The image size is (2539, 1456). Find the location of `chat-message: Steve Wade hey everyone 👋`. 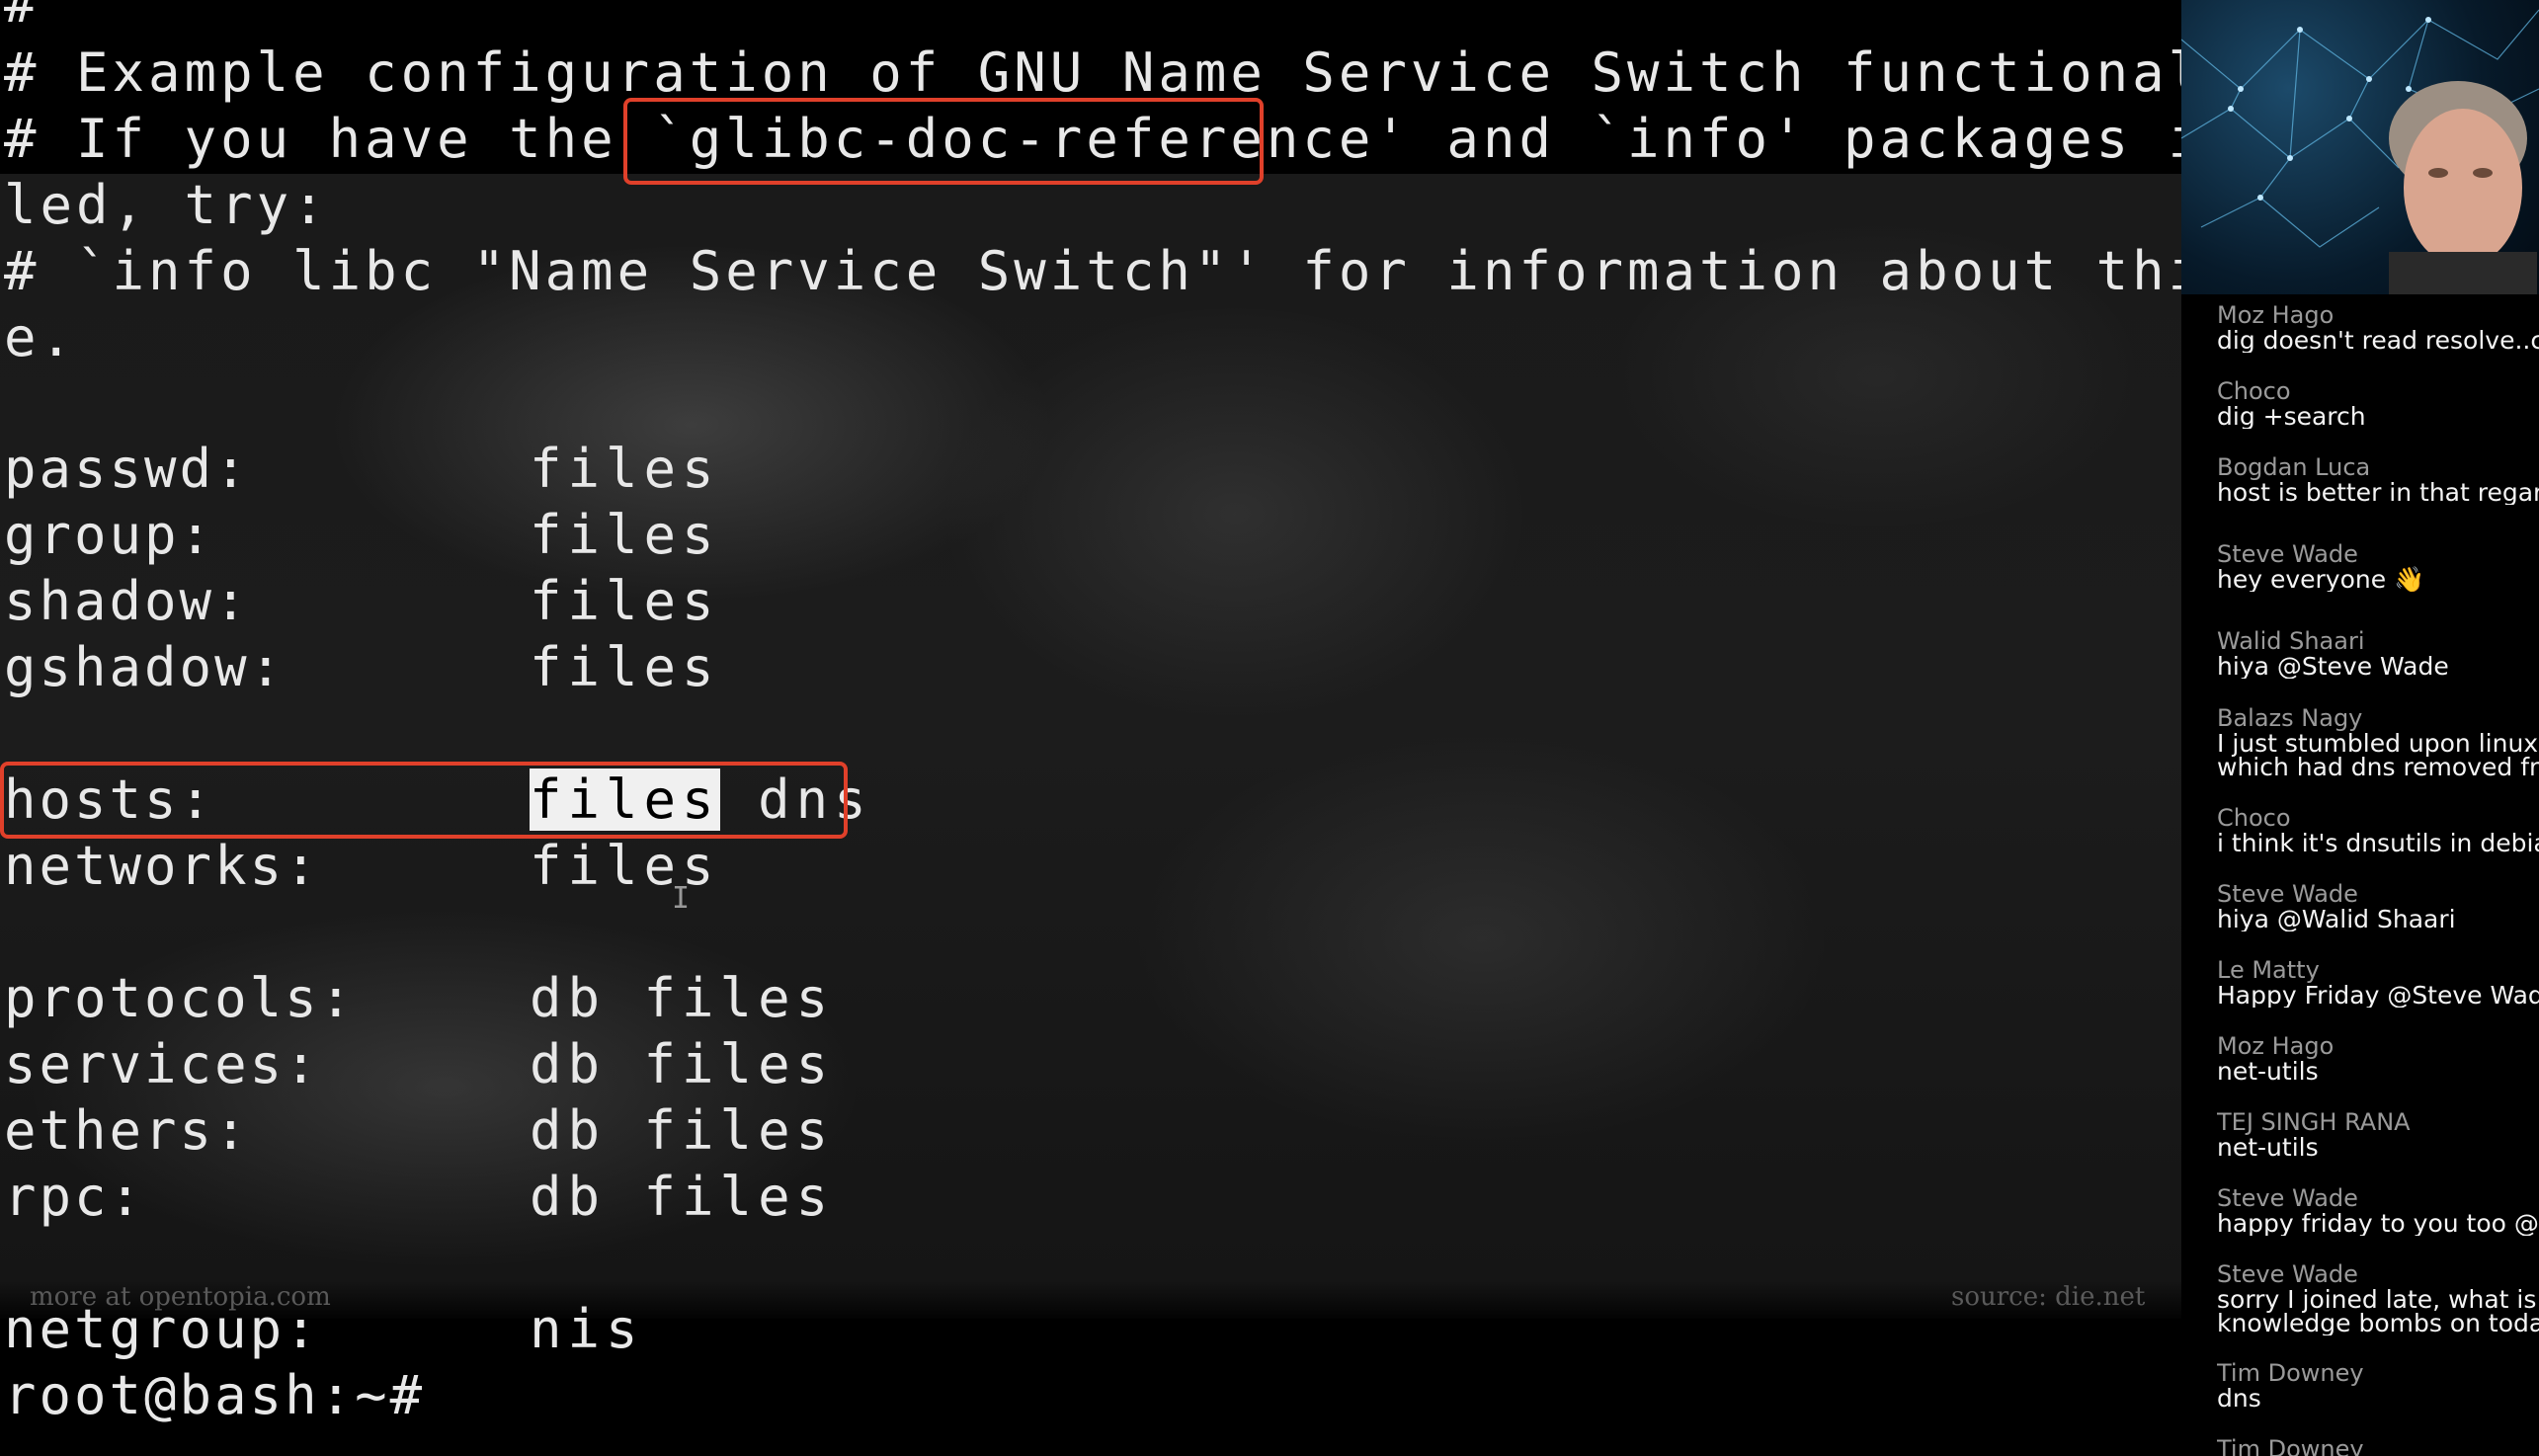

chat-message: Steve Wade hey everyone 👋 is located at coordinates (2378, 566).